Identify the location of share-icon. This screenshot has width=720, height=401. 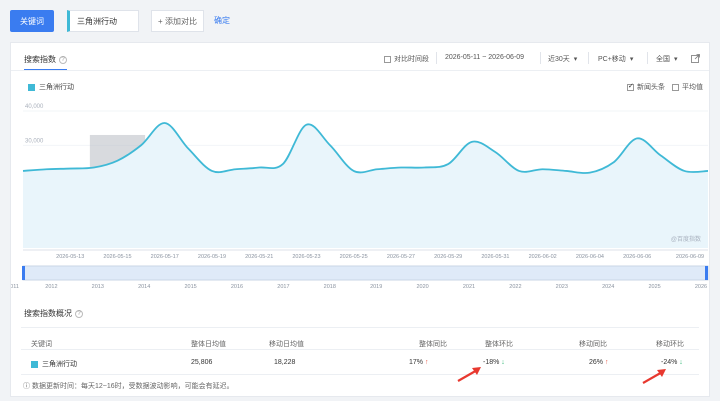
(695, 58).